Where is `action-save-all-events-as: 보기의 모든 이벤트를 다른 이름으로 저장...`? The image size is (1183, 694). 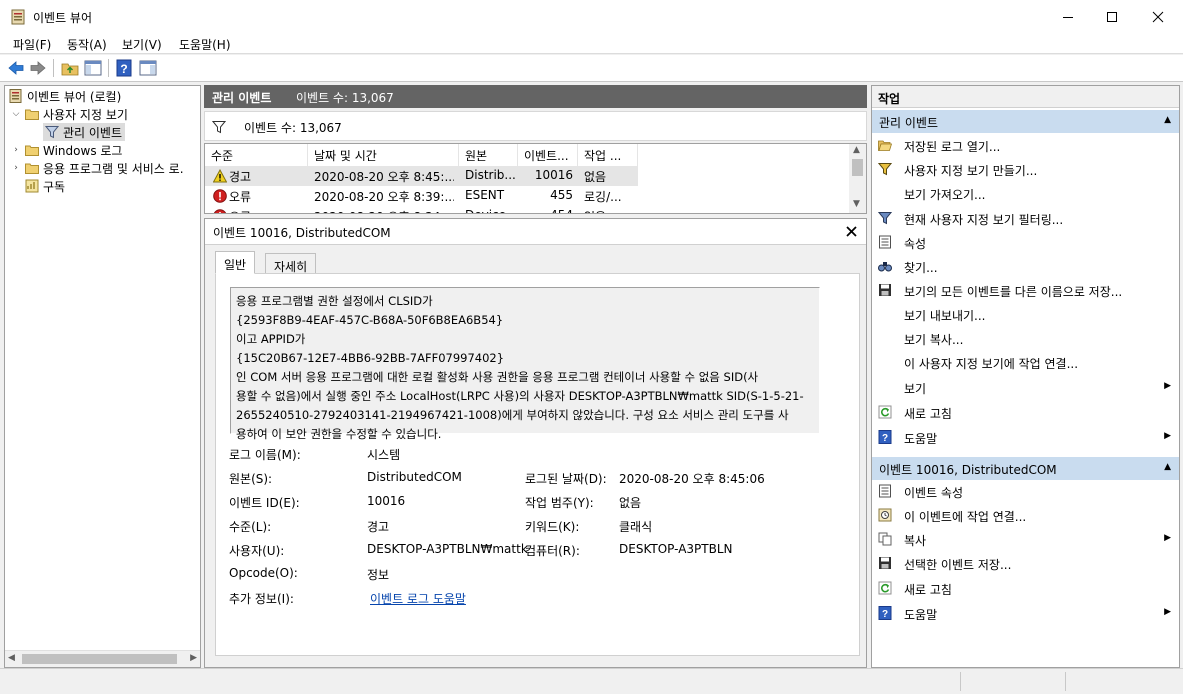
action-save-all-events-as: 보기의 모든 이벤트를 다른 이름으로 저장... is located at coordinates (1025, 291).